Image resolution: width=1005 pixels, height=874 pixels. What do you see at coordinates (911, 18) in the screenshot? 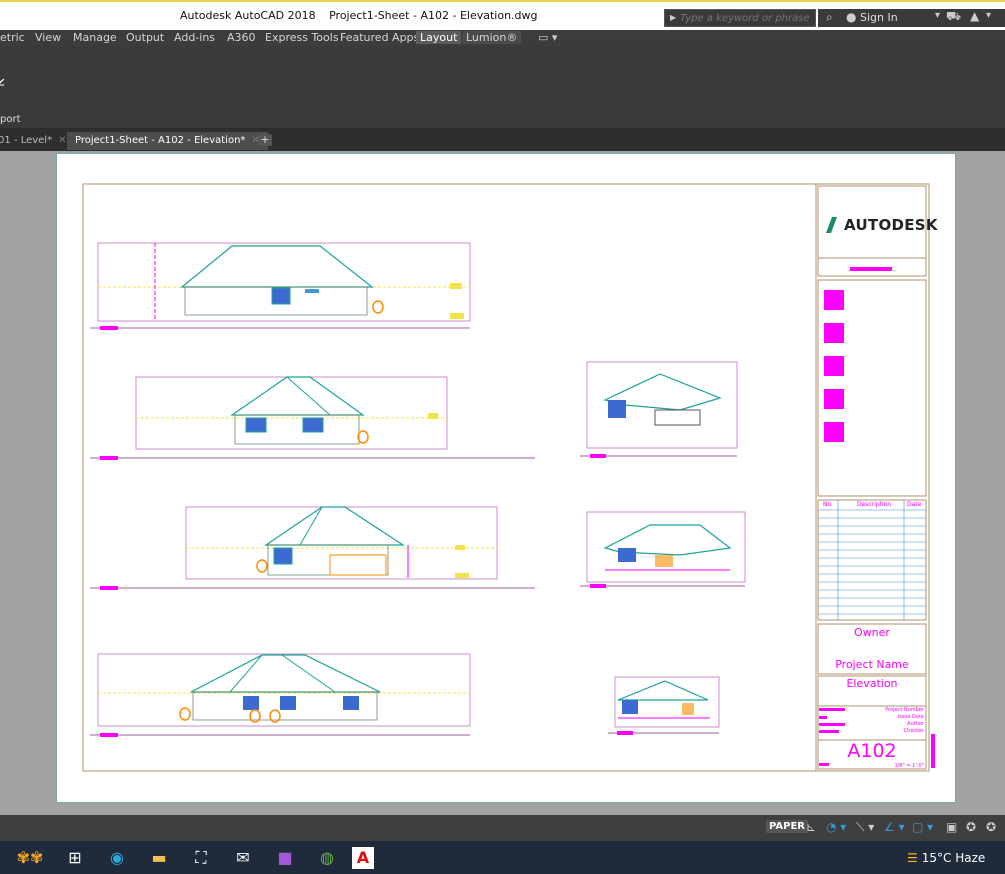
I see `titlebar-tools: ⌕ ● Sign In ▾ ⛟ ▲ ▾` at bounding box center [911, 18].